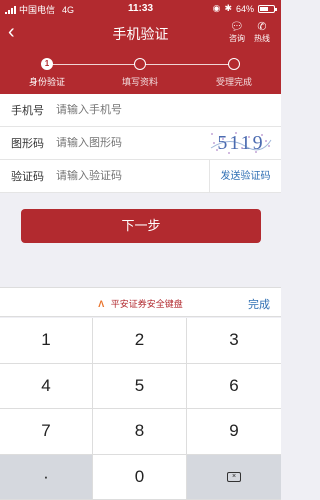 The width and height of the screenshot is (320, 500). I want to click on hotline-label: 热线, so click(262, 38).